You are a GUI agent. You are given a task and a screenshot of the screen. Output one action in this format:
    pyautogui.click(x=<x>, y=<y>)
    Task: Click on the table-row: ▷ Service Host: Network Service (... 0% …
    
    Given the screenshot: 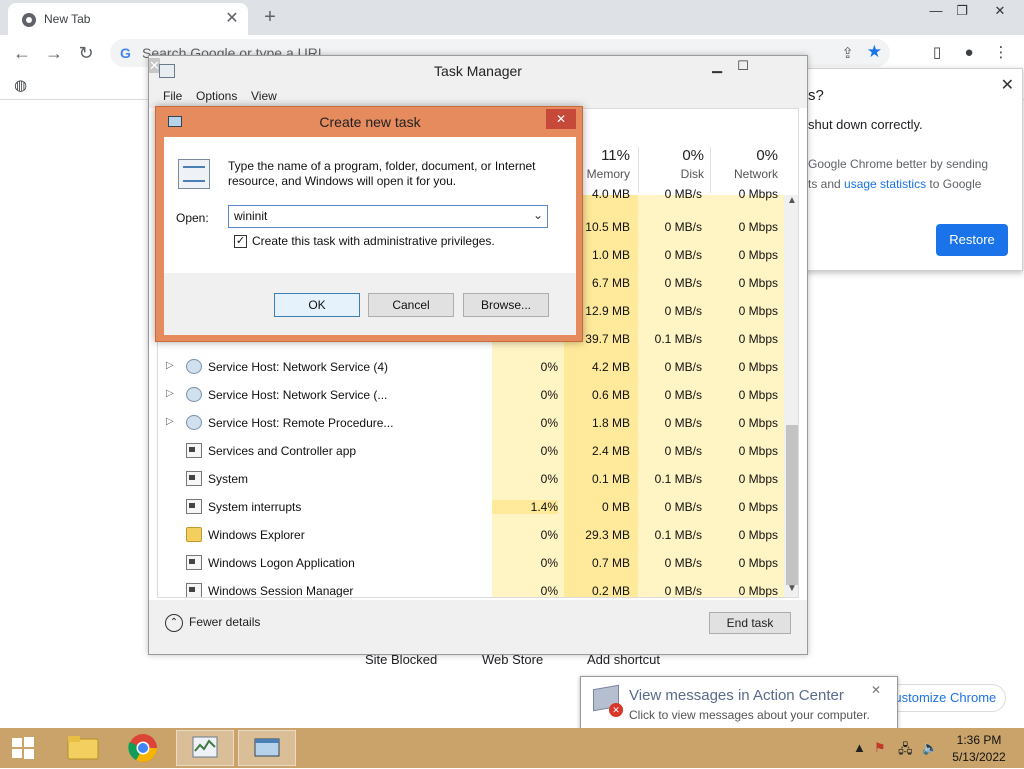 What is the action you would take?
    pyautogui.click(x=472, y=395)
    